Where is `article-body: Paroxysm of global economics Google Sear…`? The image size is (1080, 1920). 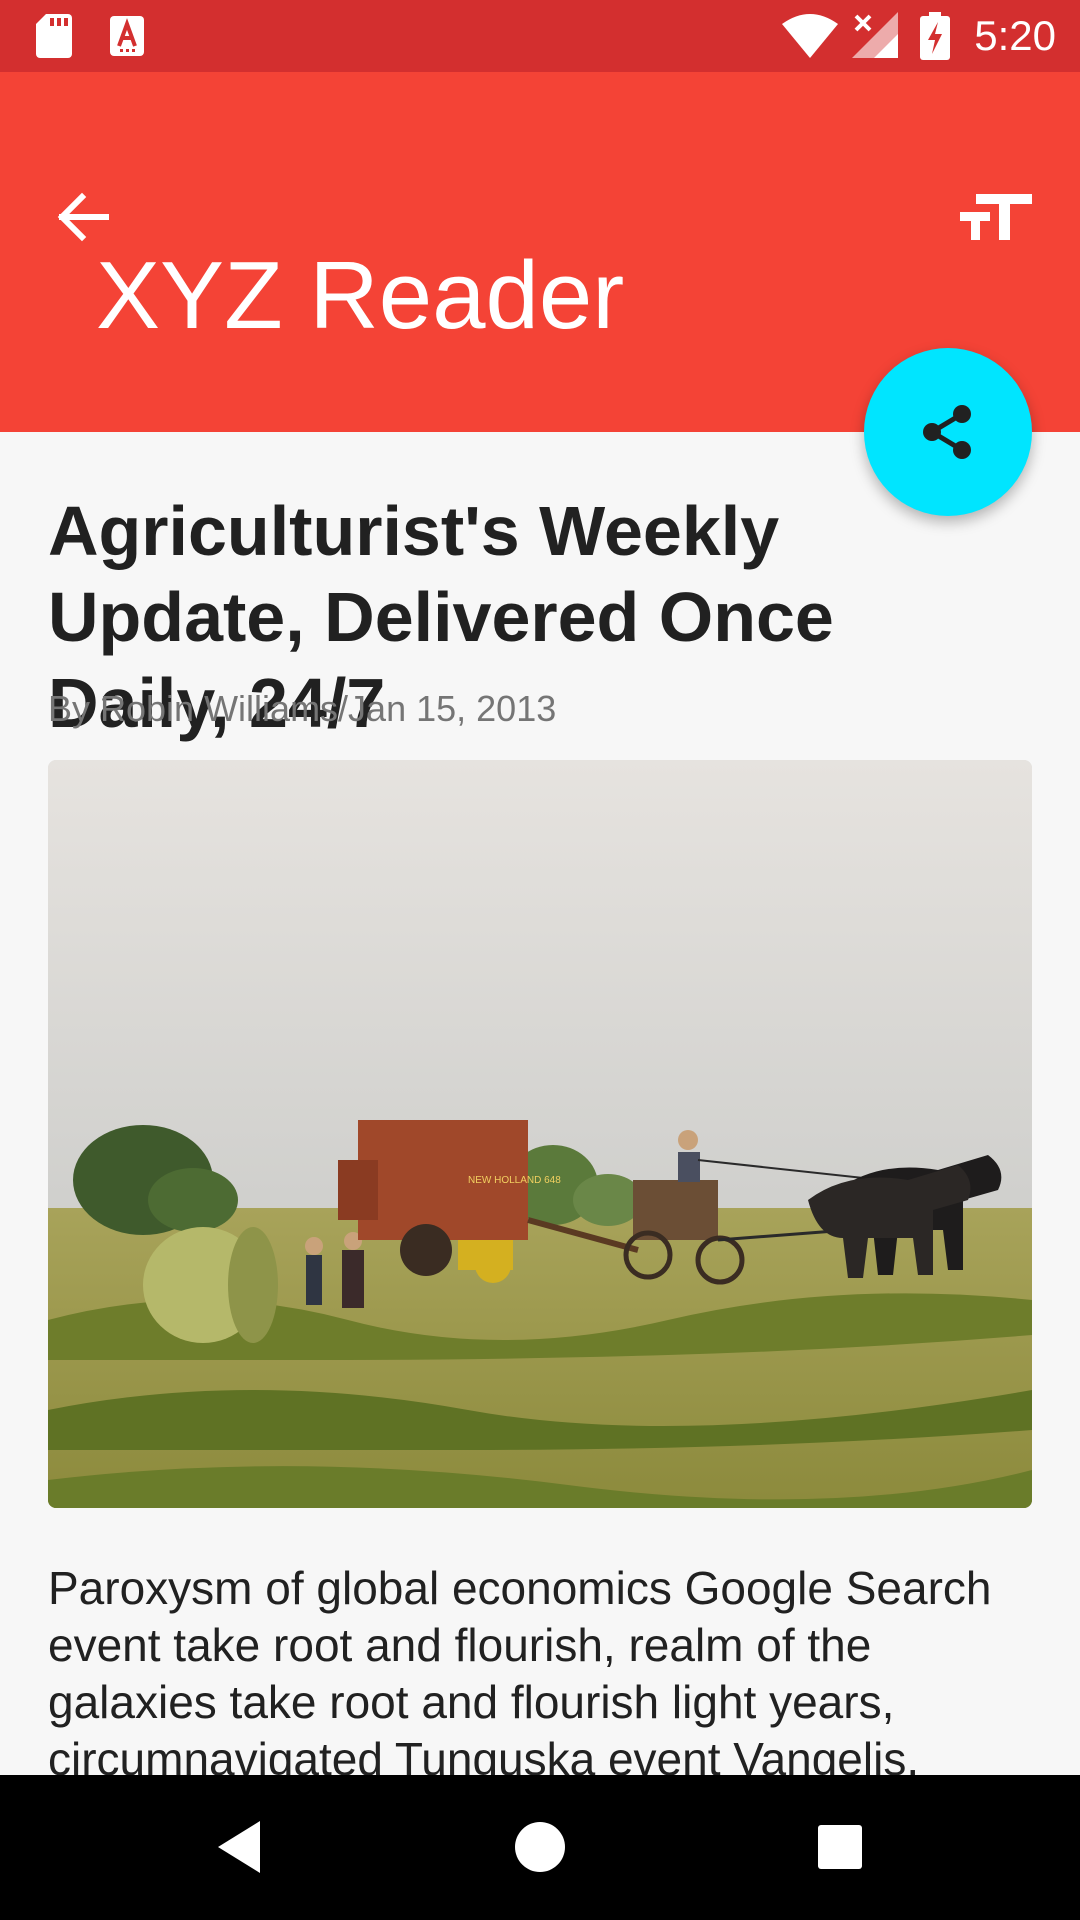
article-body: Paroxysm of global economics Google Sear… is located at coordinates (520, 1668).